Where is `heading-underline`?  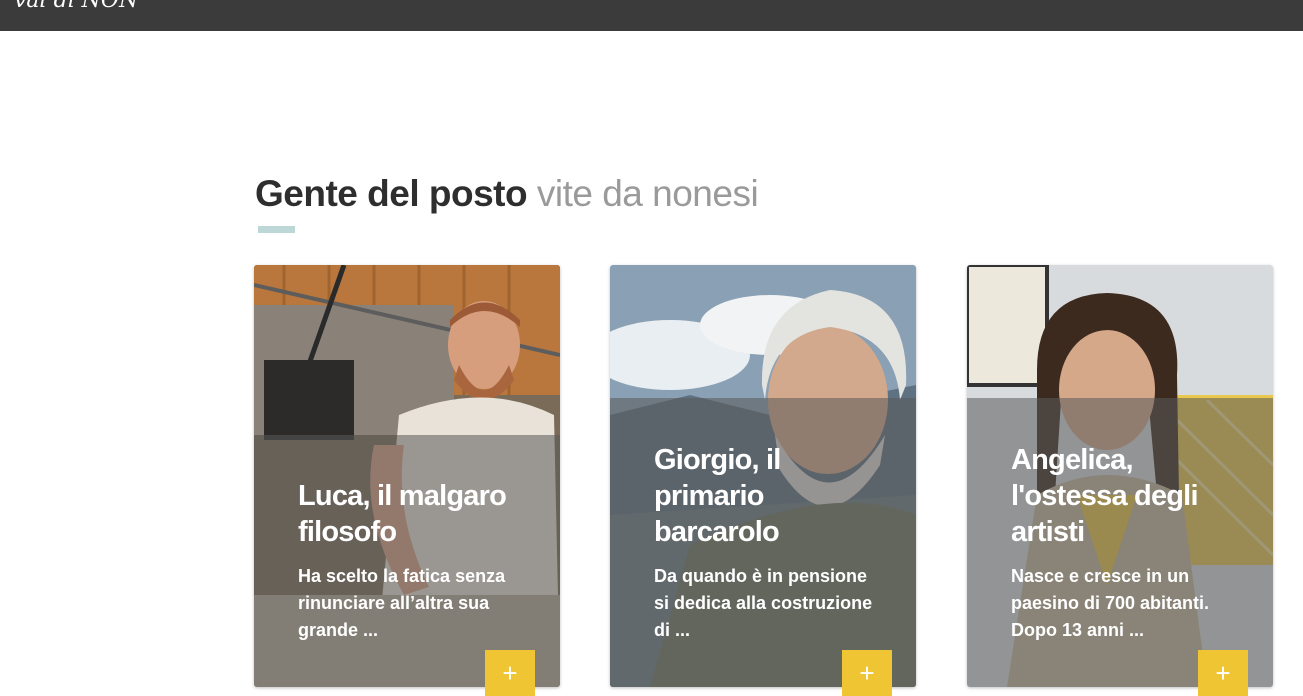
heading-underline is located at coordinates (276, 229).